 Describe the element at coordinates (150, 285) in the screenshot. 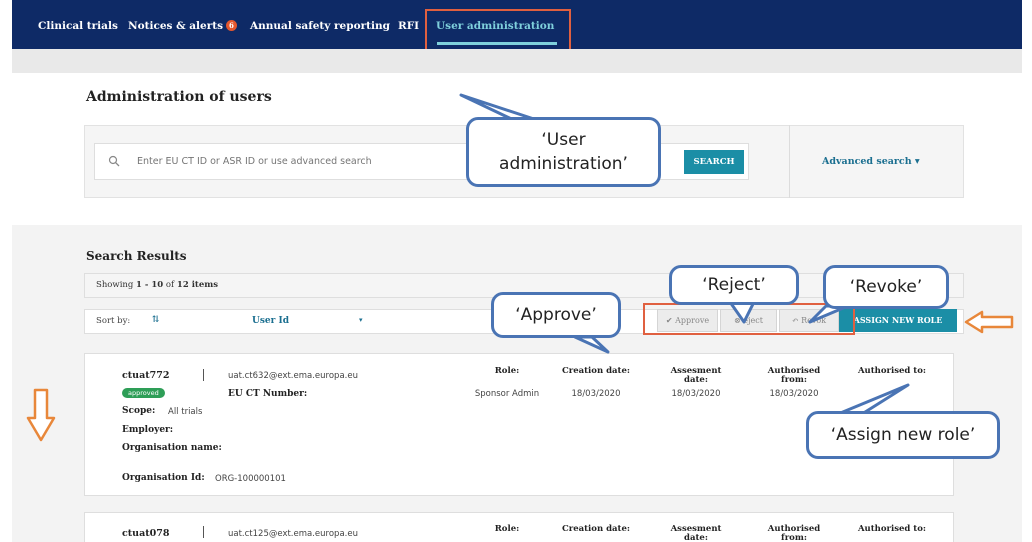

I see `showing-range: 1 - 10` at that location.